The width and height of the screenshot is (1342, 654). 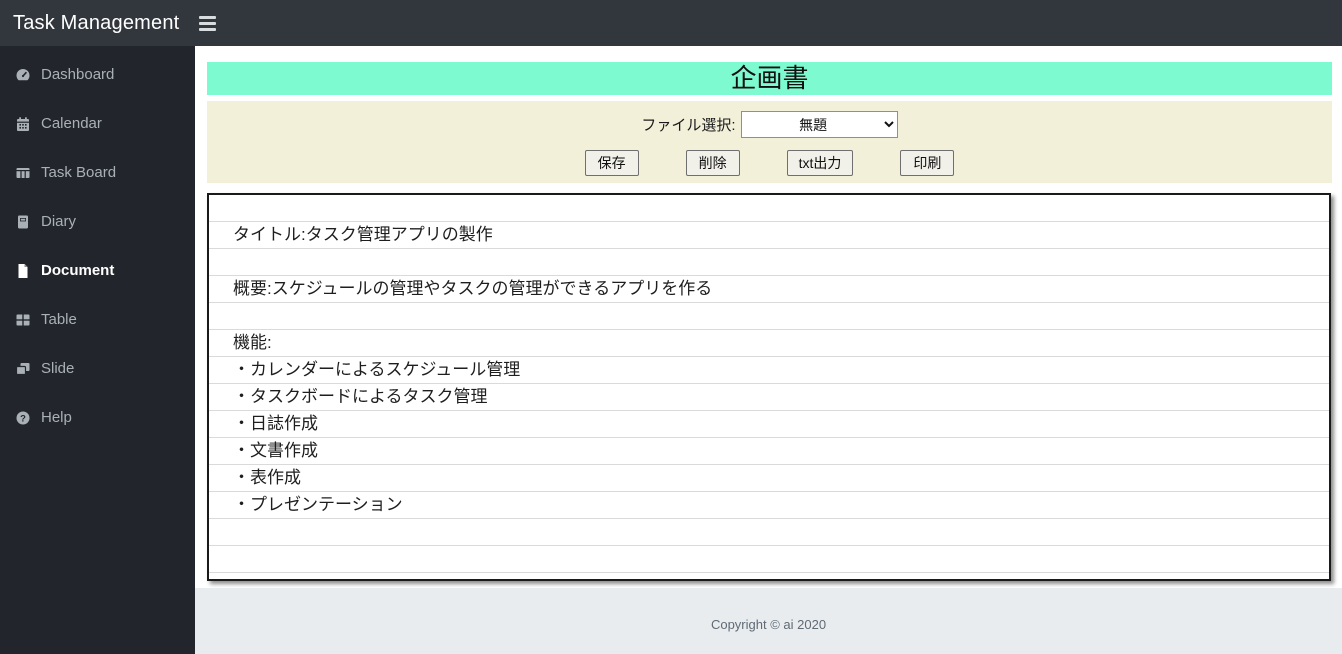 What do you see at coordinates (671, 23) in the screenshot?
I see `top-navbar: Task Management` at bounding box center [671, 23].